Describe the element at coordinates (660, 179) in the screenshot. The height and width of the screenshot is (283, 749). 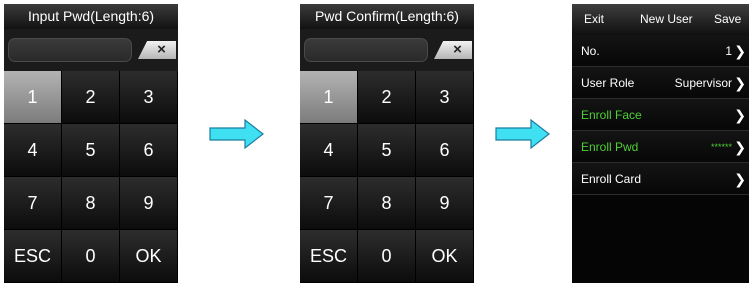
I see `menu-row-enroll-card: Enroll Card ❯` at that location.